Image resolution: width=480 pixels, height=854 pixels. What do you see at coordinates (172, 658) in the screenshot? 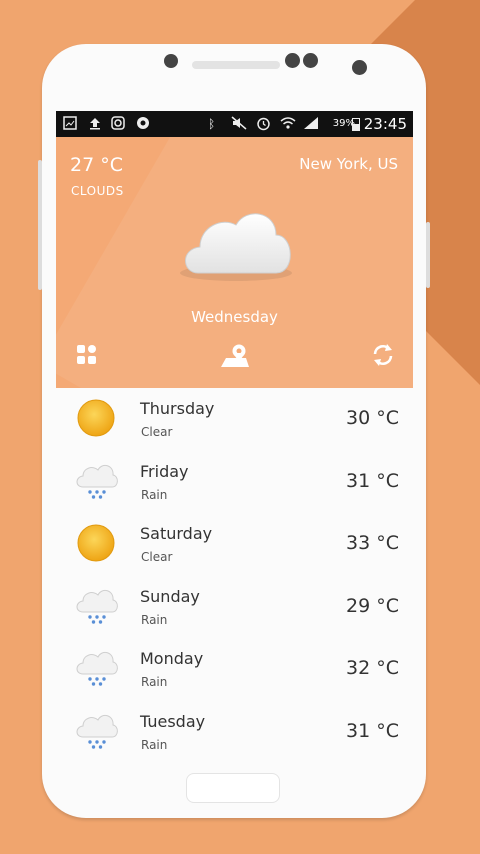
I see `forecast-day: Monday` at bounding box center [172, 658].